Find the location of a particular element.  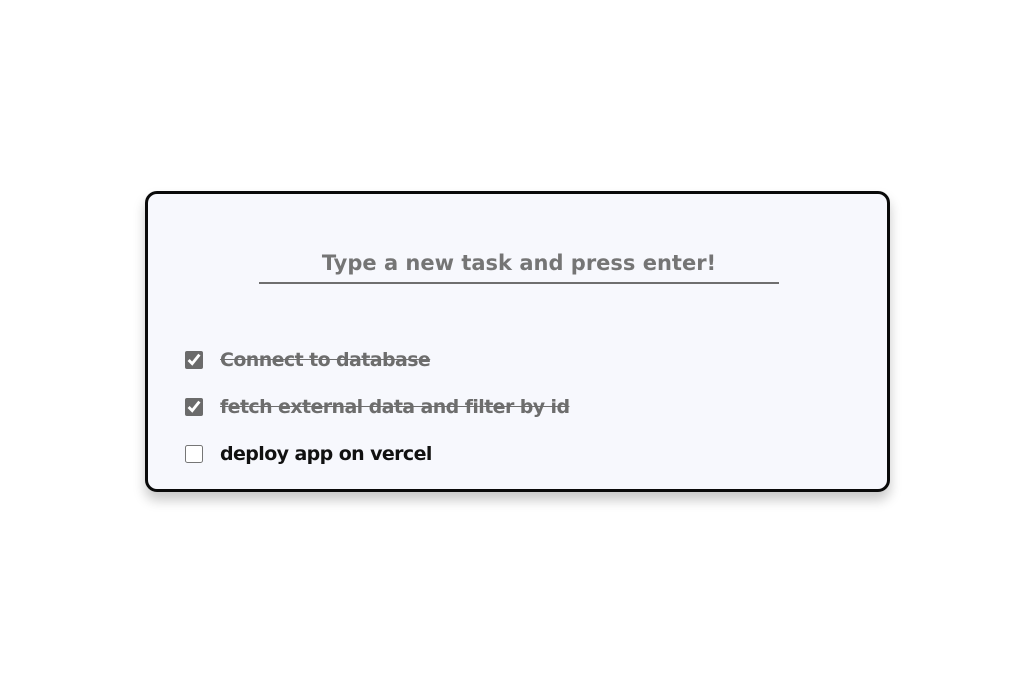

task-label: fetch external data and filter by id is located at coordinates (395, 406).